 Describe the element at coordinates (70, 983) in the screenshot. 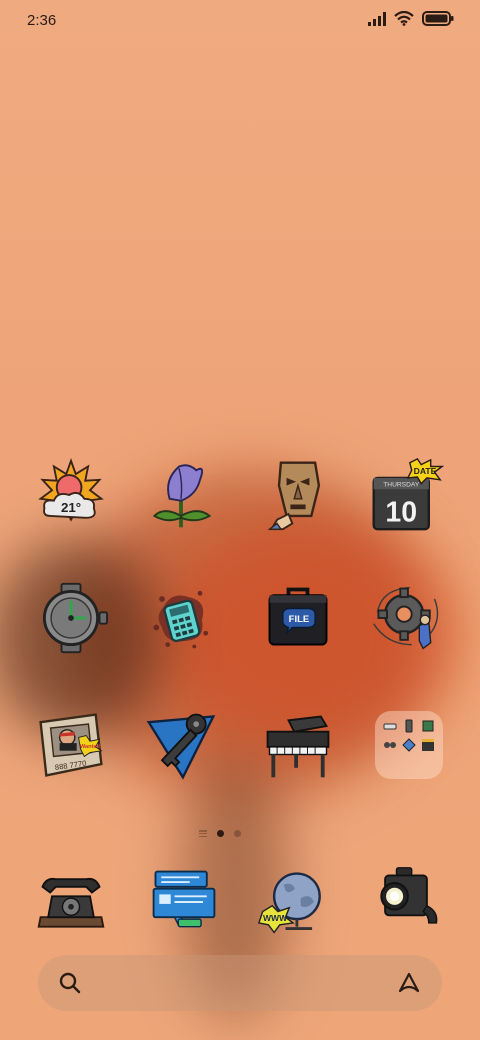

I see `search-icon` at that location.